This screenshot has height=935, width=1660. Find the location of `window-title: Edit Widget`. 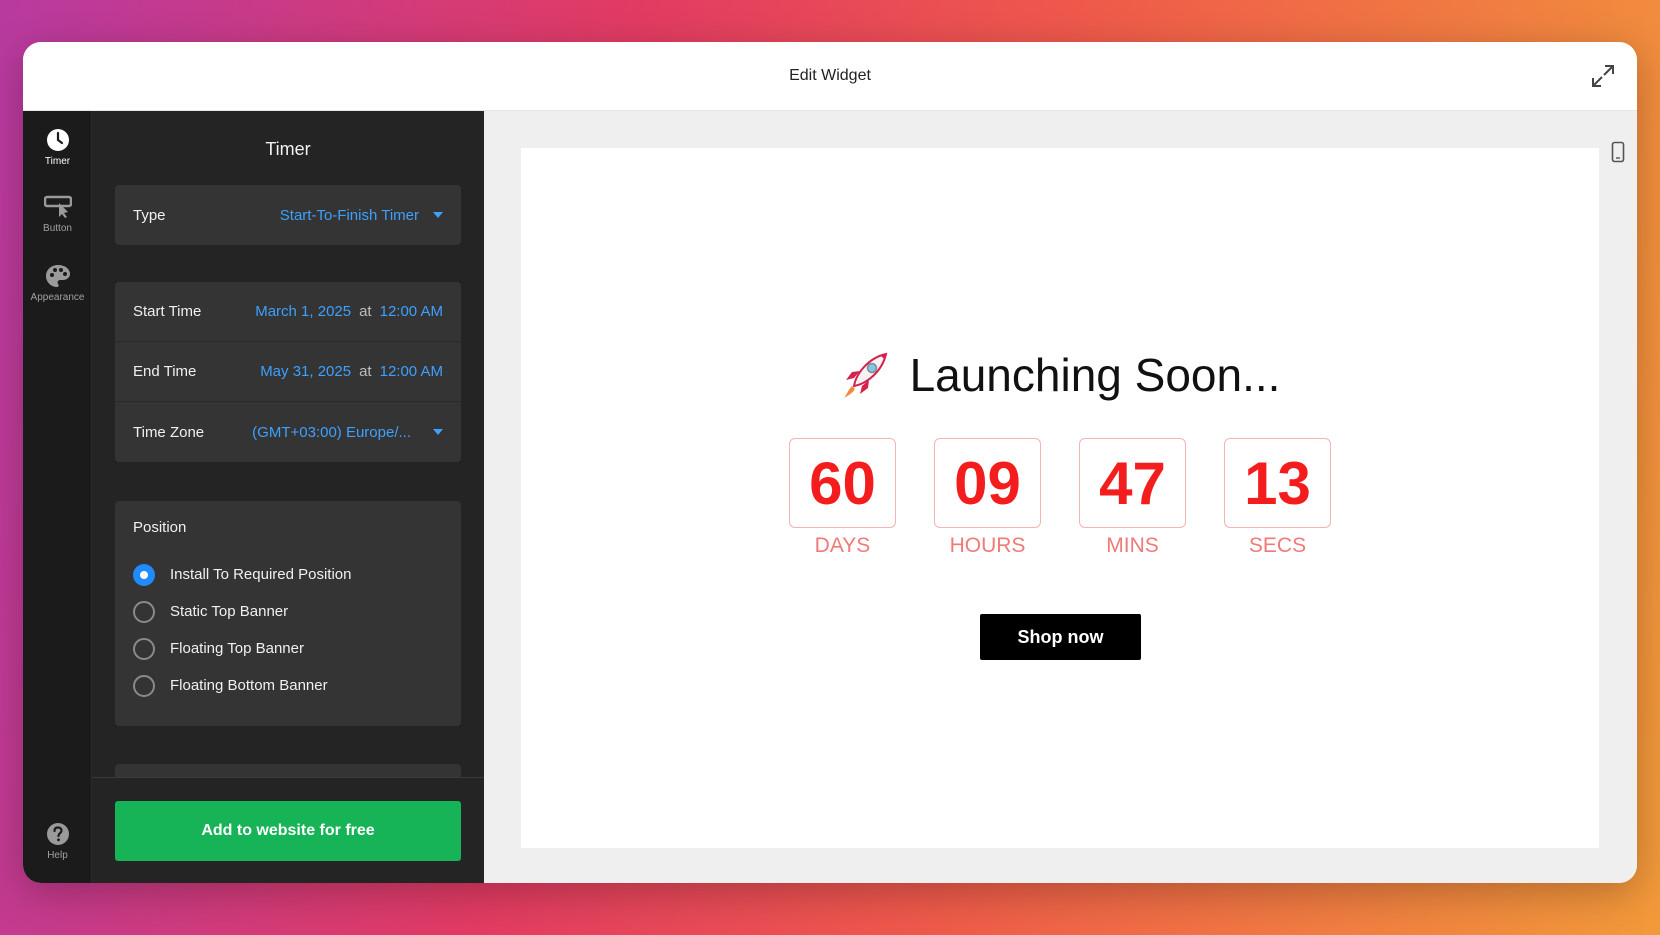

window-title: Edit Widget is located at coordinates (830, 75).